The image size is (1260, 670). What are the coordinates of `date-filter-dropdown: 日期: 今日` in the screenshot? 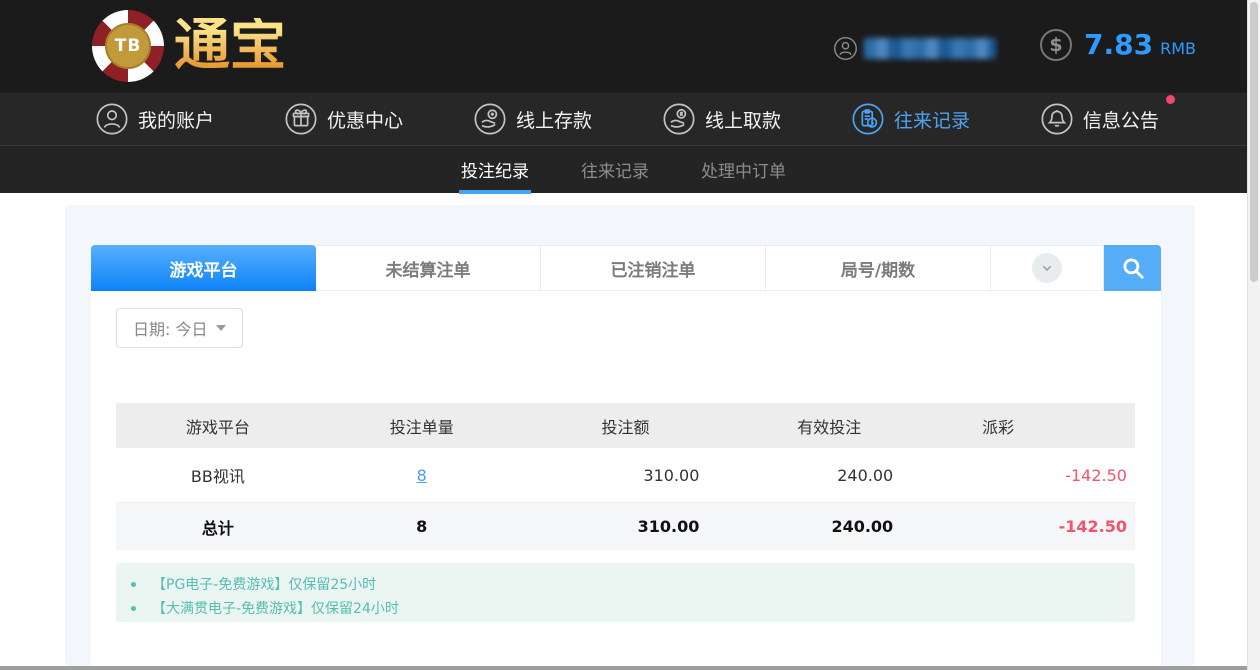 It's located at (180, 328).